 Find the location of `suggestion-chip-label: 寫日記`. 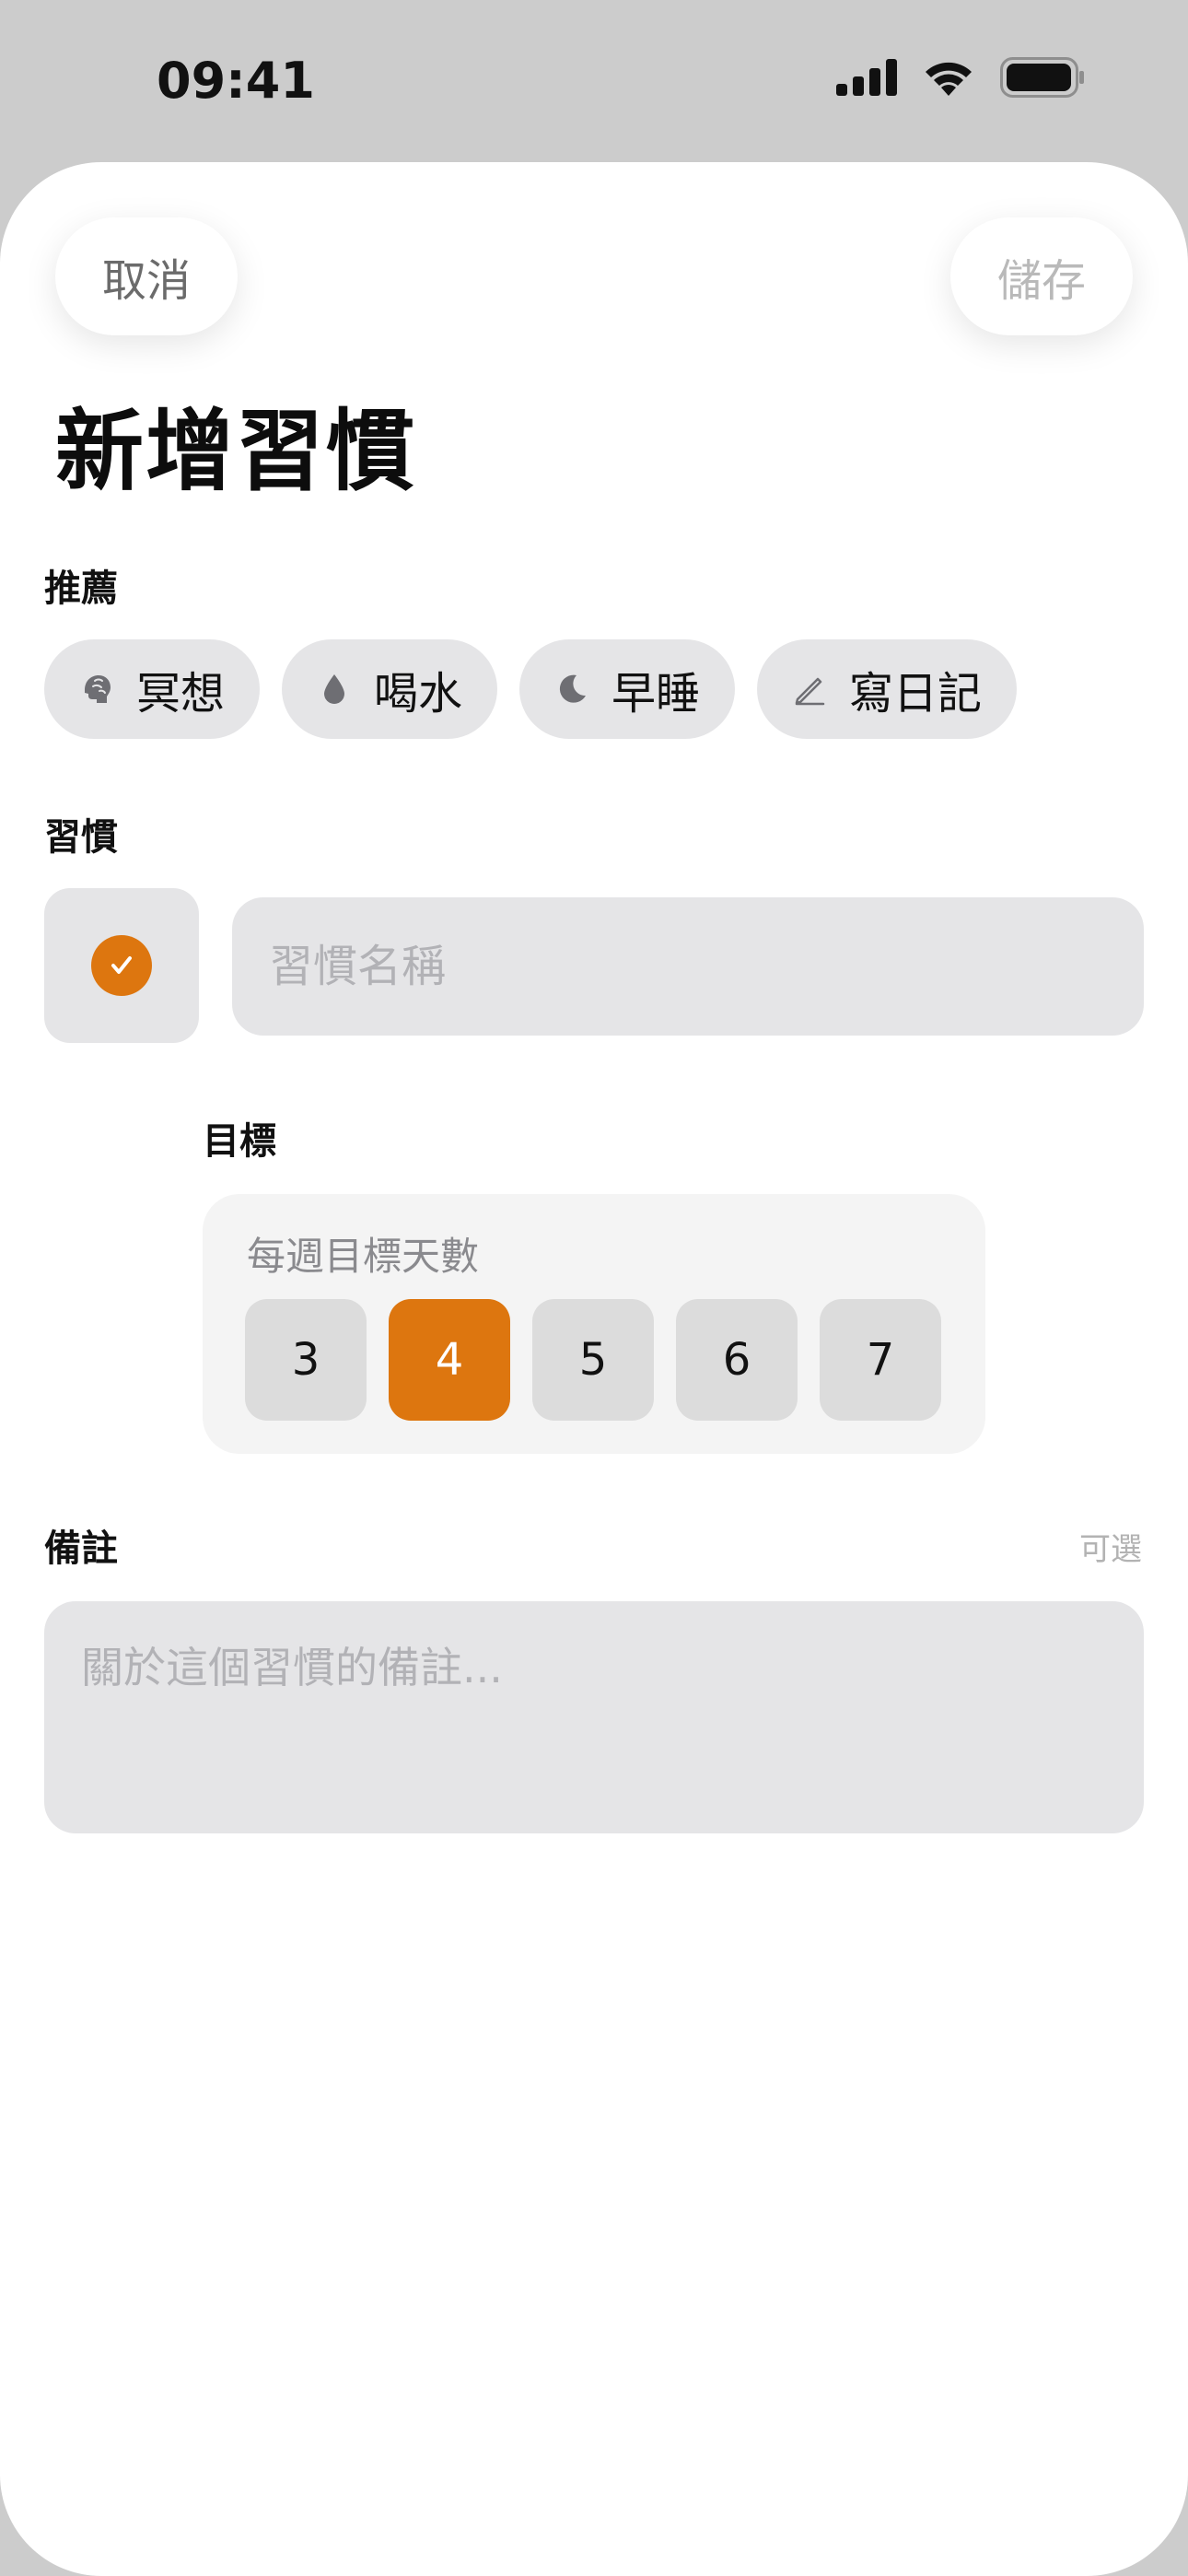

suggestion-chip-label: 寫日記 is located at coordinates (916, 694).